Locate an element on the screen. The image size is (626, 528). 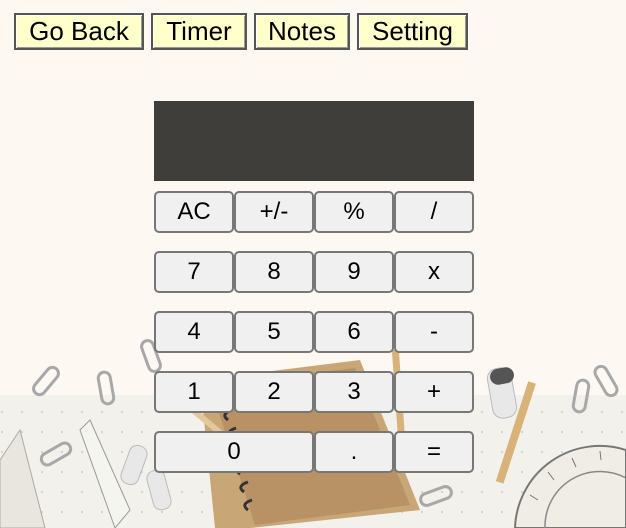
toggle-sign-button: +/- is located at coordinates (274, 212).